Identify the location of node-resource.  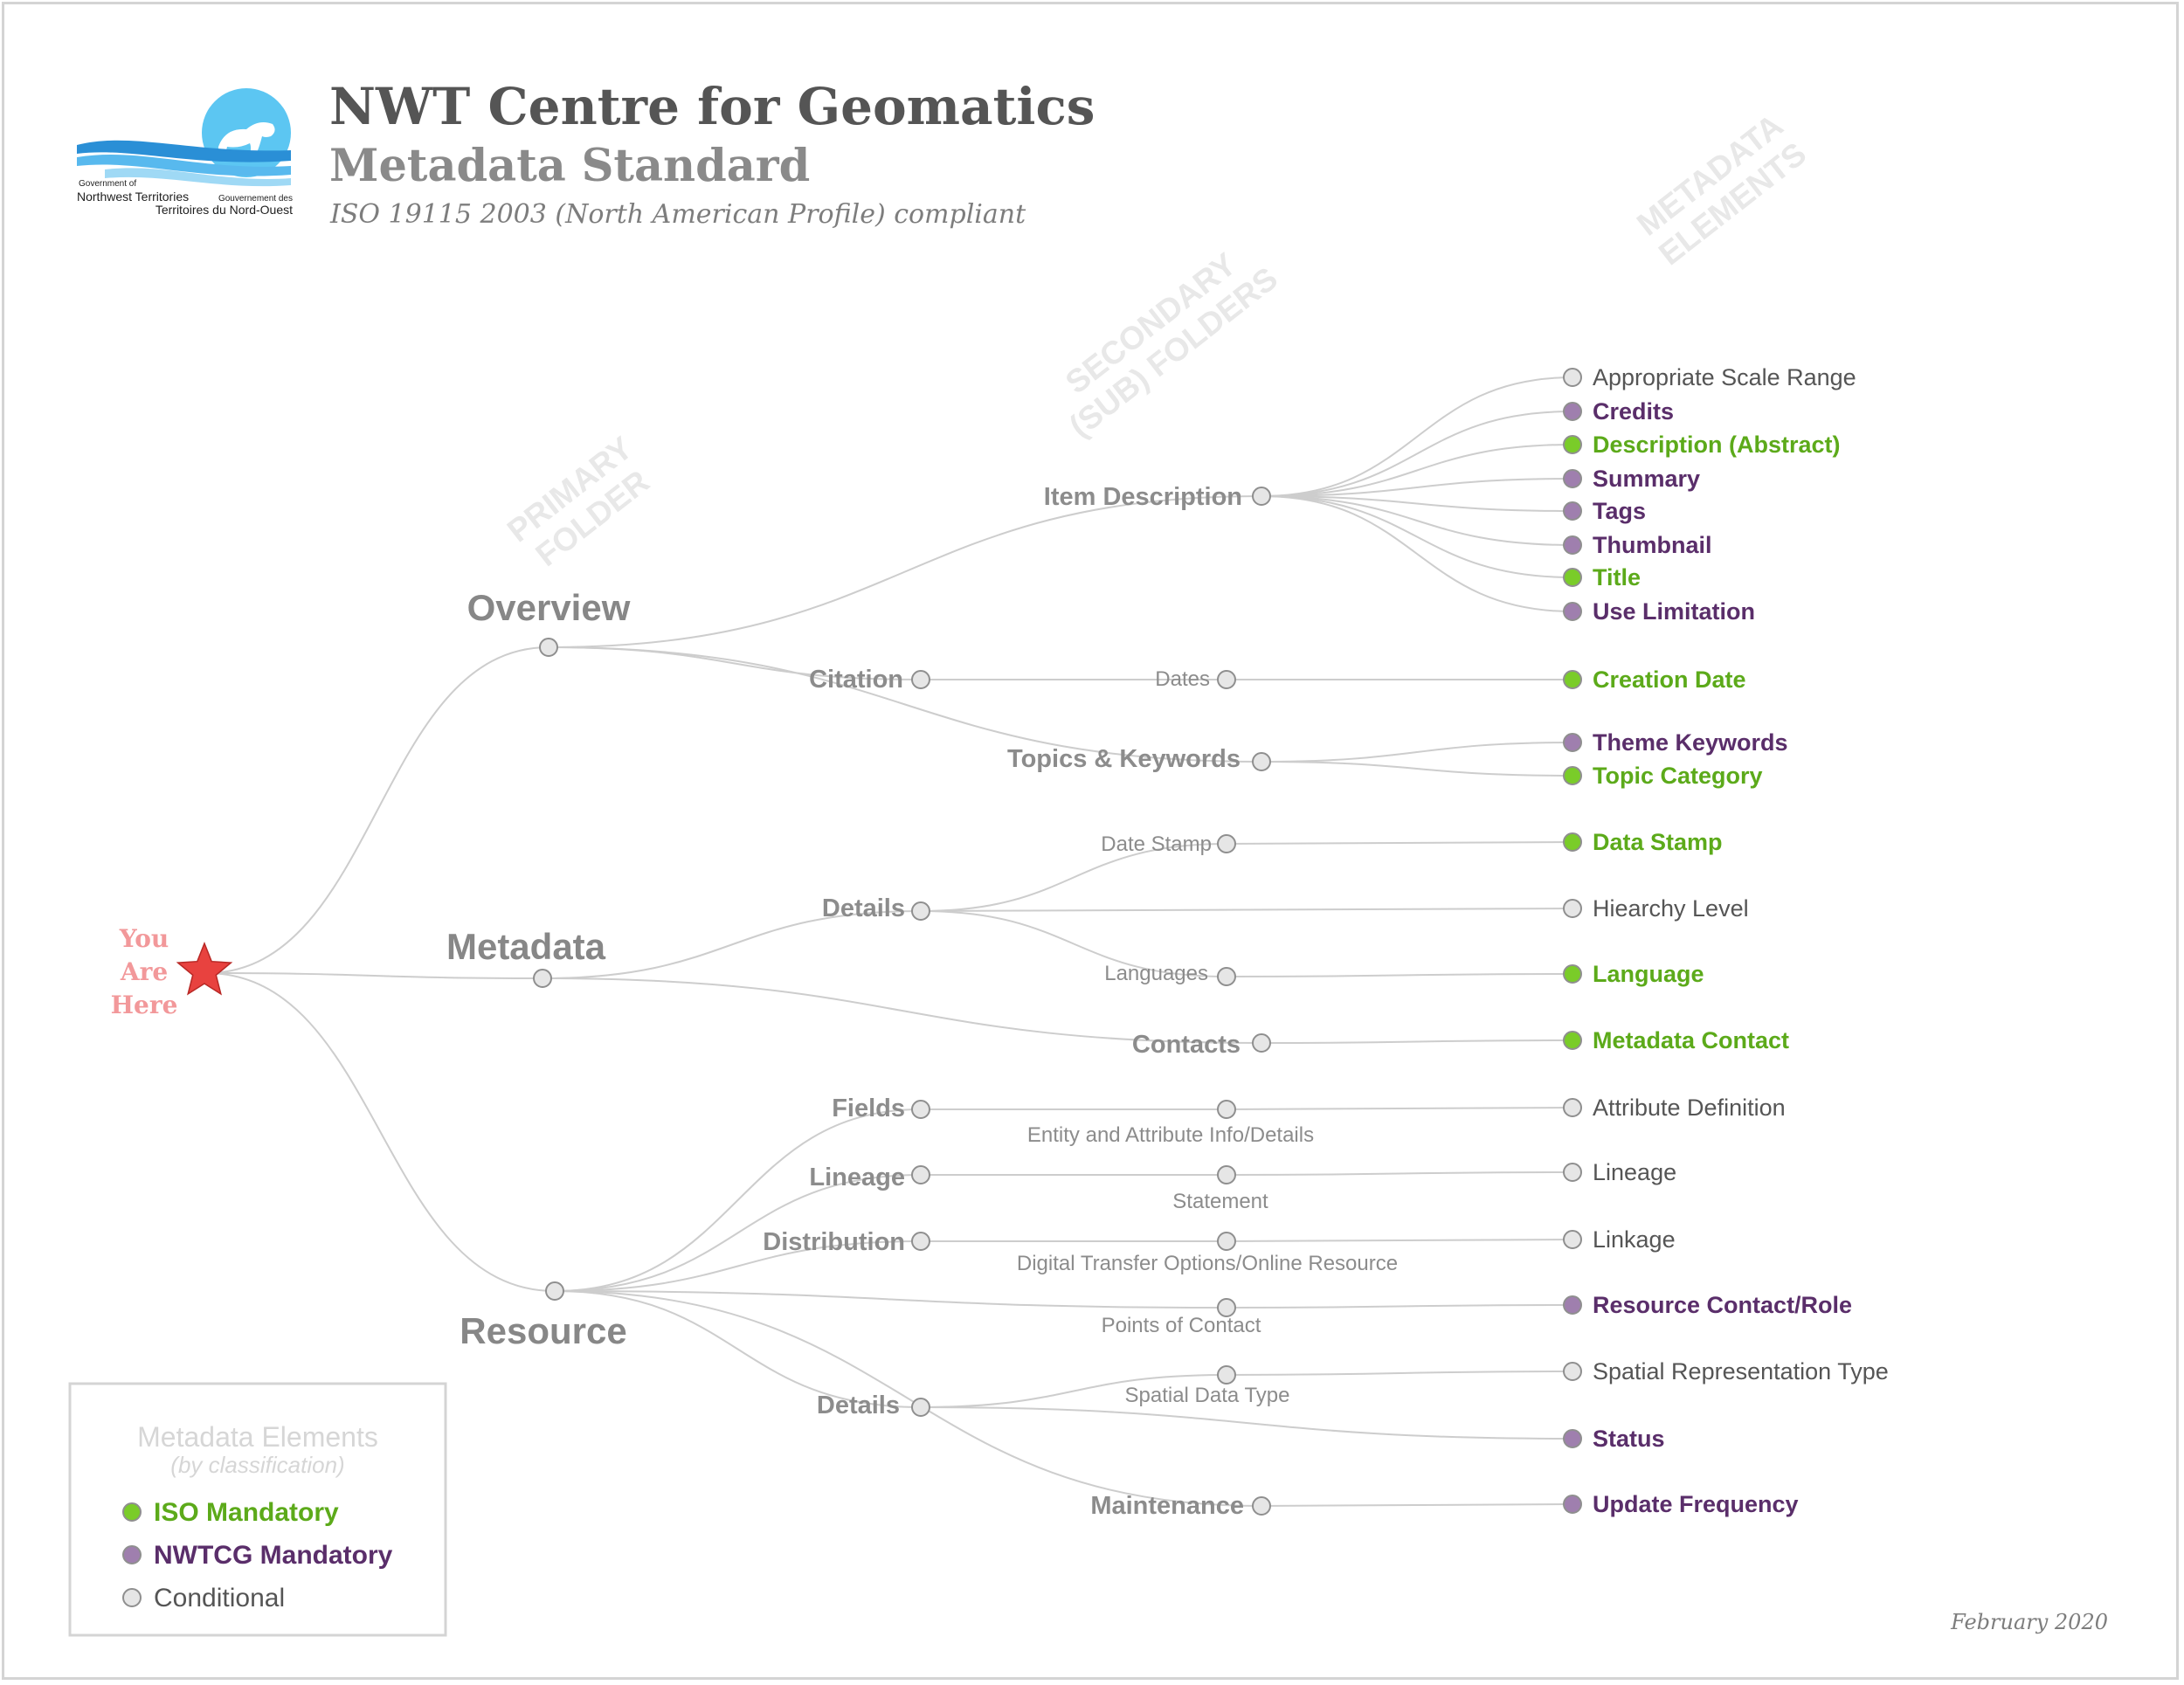
(554, 1291).